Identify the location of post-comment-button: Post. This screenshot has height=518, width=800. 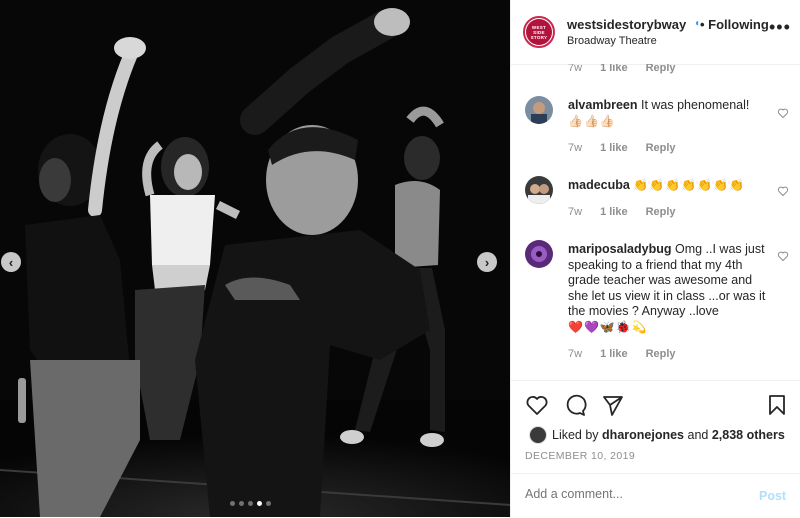
(772, 496).